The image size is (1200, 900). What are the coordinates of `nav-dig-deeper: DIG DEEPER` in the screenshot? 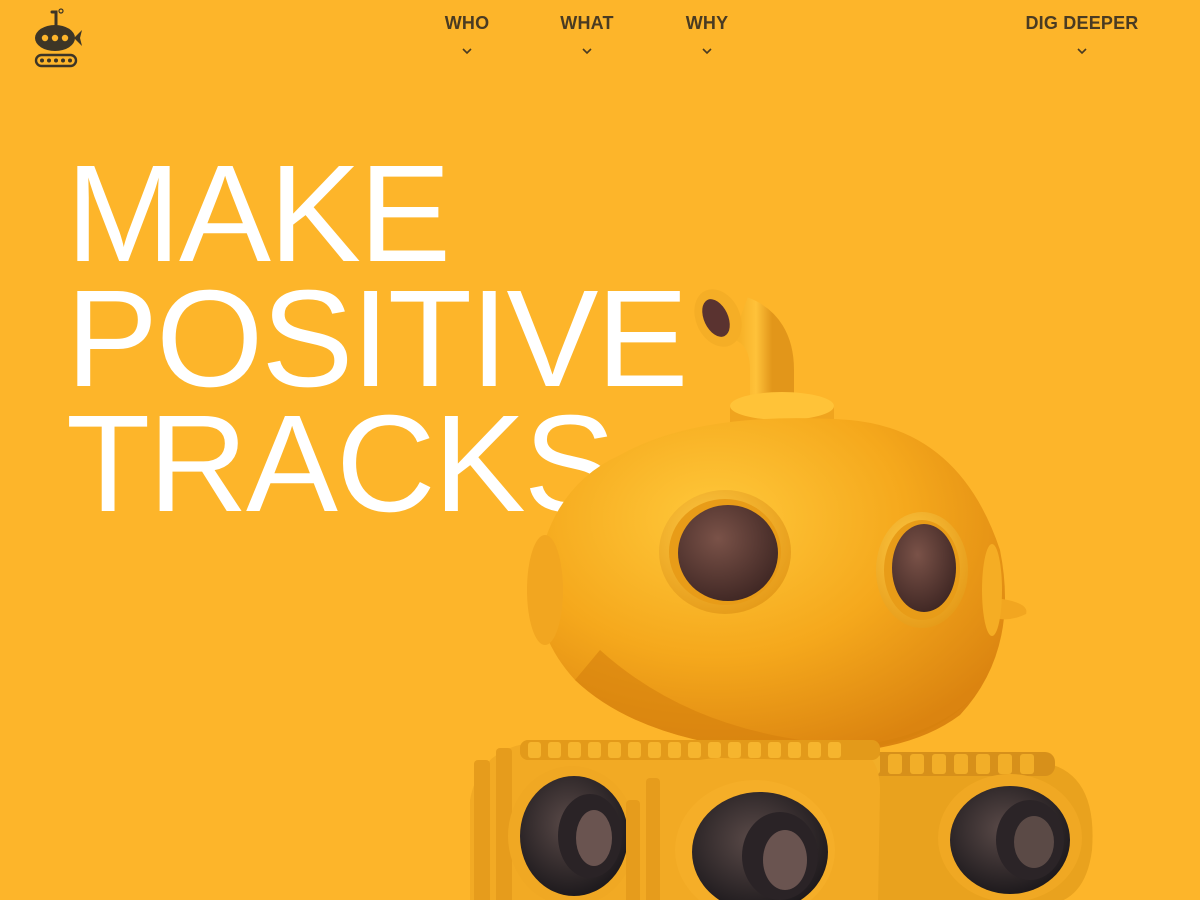 It's located at (1082, 34).